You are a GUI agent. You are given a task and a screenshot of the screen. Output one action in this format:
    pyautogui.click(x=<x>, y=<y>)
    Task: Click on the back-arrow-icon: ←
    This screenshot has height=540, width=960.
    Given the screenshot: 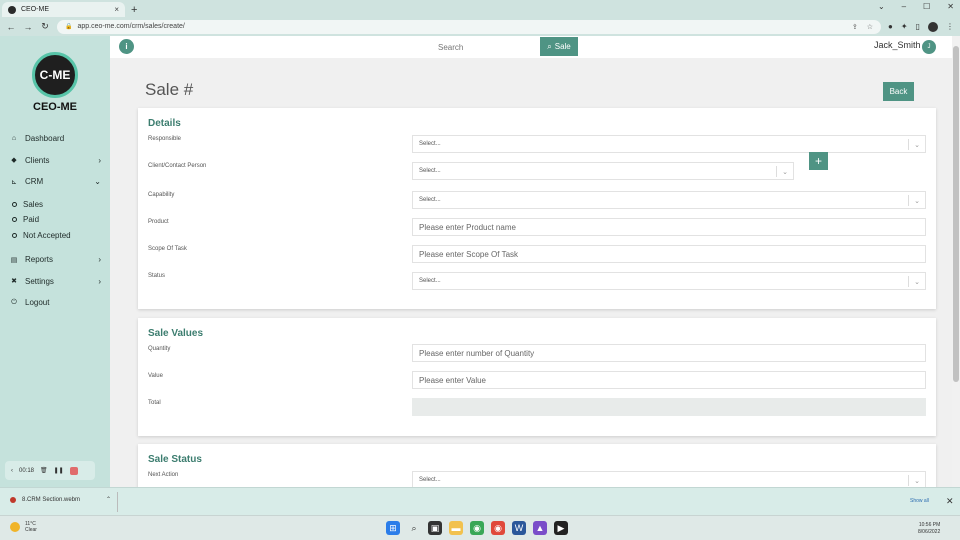 What is the action you would take?
    pyautogui.click(x=11, y=27)
    